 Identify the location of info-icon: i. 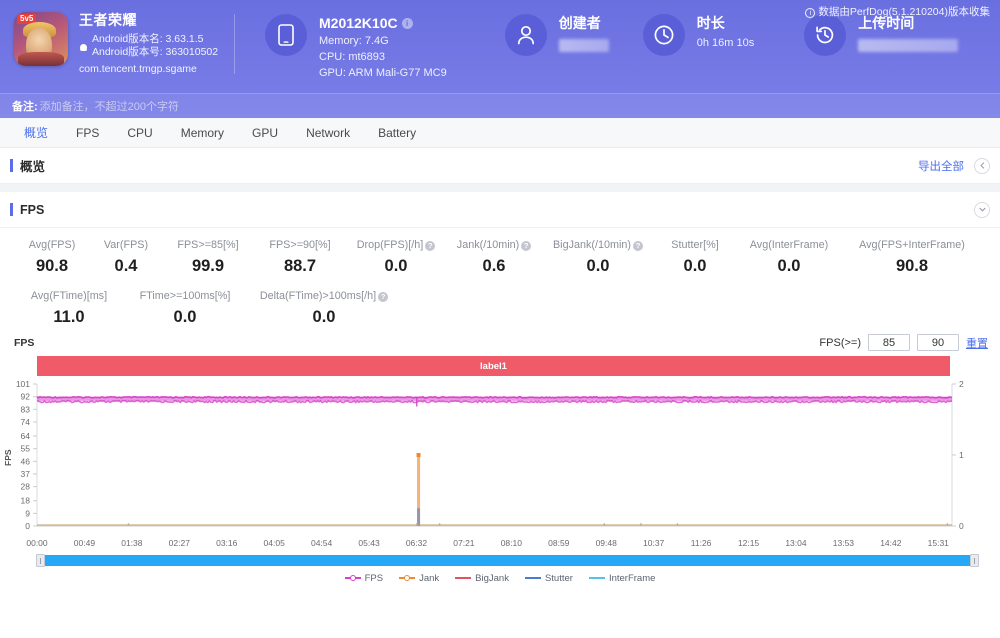
(810, 13).